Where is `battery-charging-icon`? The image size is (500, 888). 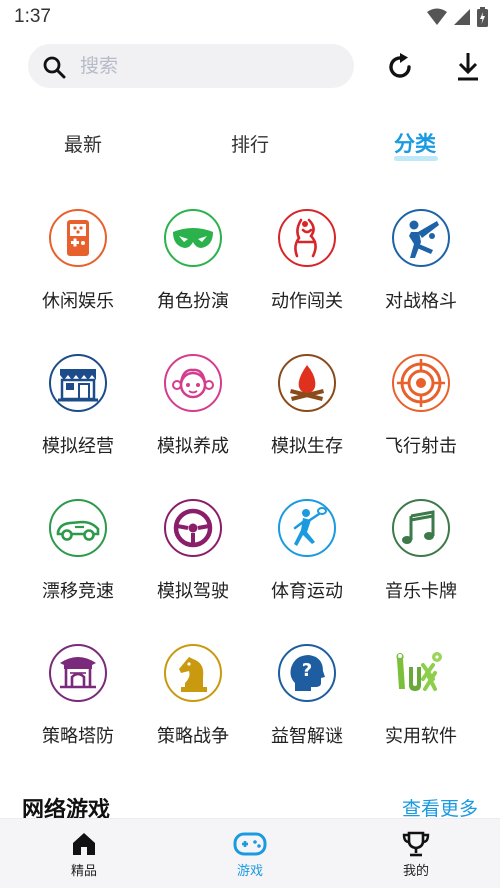 battery-charging-icon is located at coordinates (482, 17).